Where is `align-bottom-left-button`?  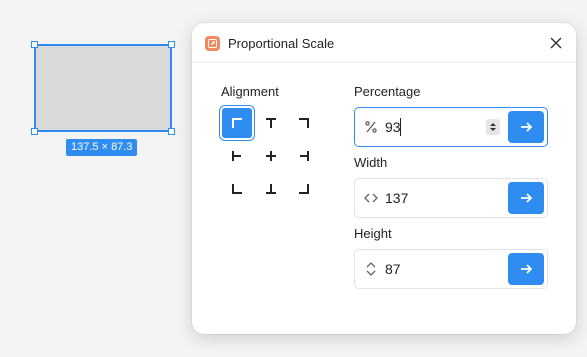
align-bottom-left-button is located at coordinates (237, 189).